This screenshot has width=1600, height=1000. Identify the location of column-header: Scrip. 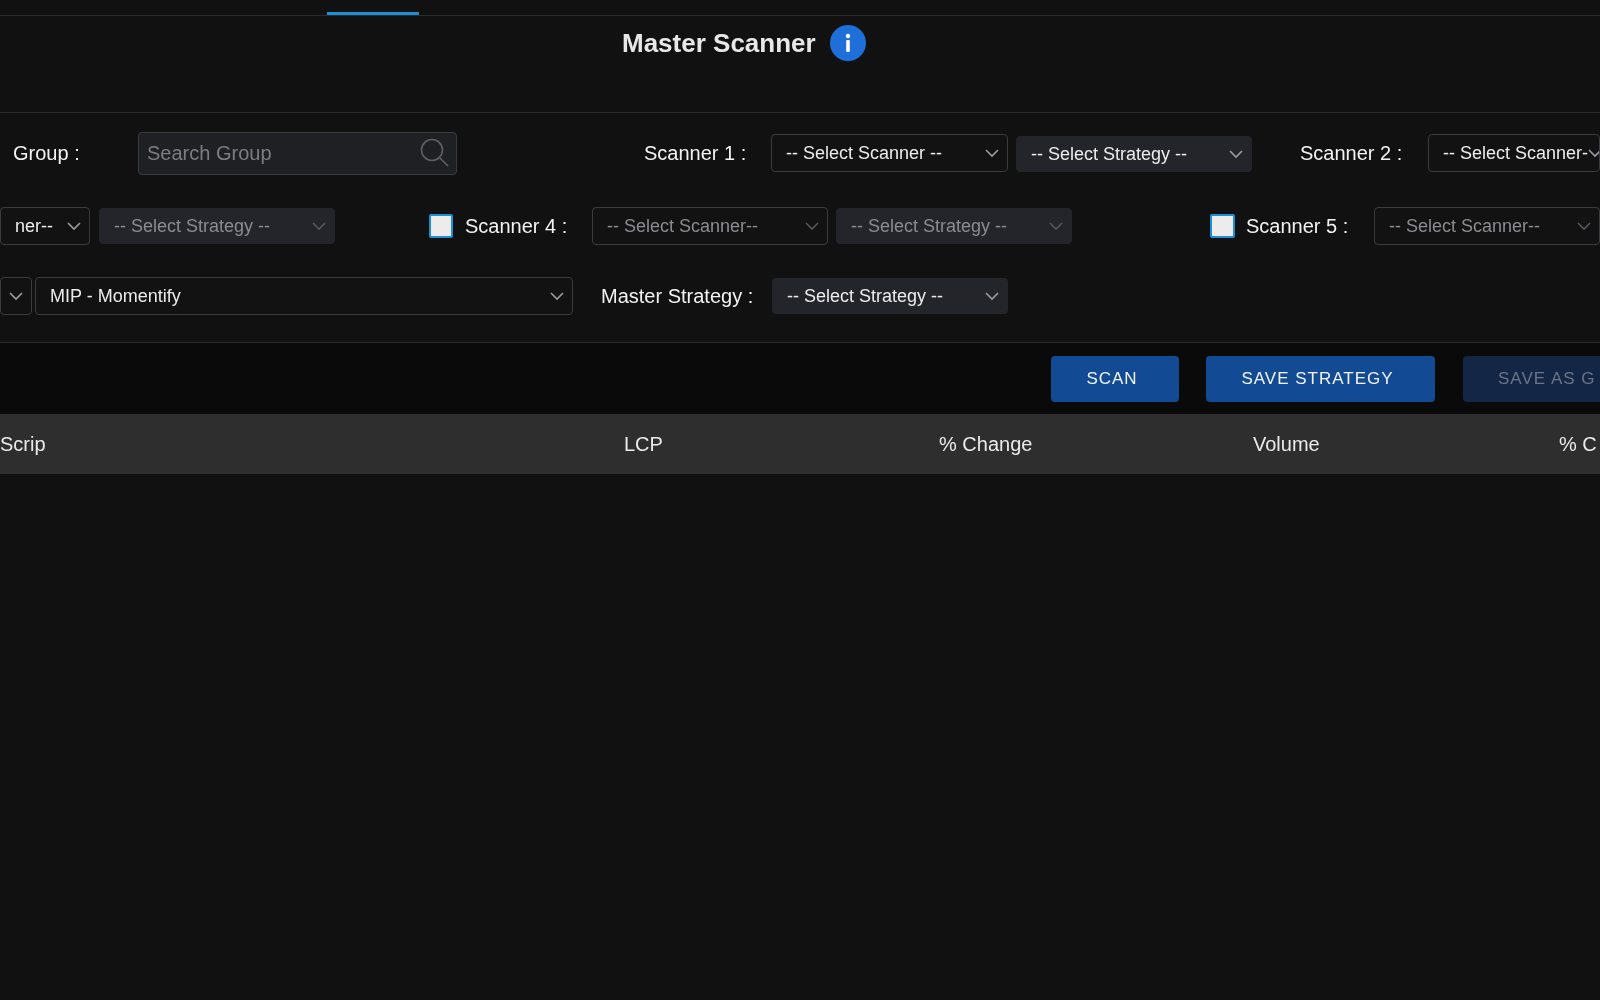
(23, 444).